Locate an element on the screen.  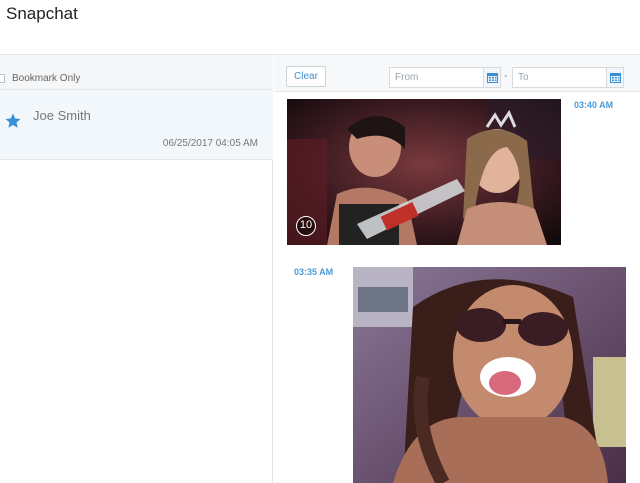
party-photo is located at coordinates (424, 172).